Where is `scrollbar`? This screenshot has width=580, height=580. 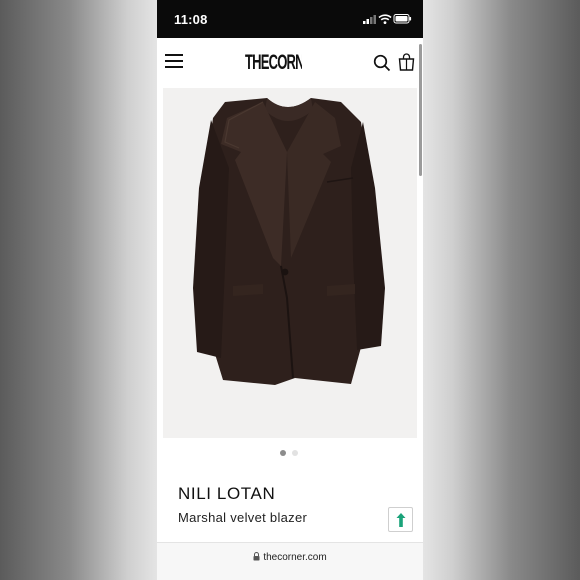
scrollbar is located at coordinates (420, 110).